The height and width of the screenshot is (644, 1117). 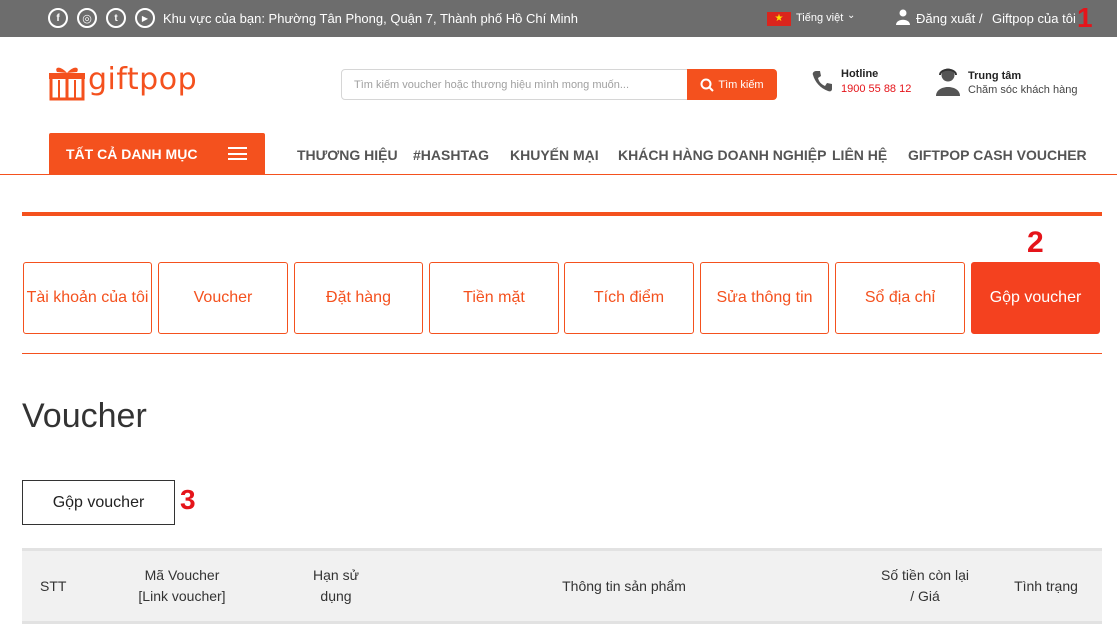 What do you see at coordinates (822, 81) in the screenshot?
I see `phone-icon` at bounding box center [822, 81].